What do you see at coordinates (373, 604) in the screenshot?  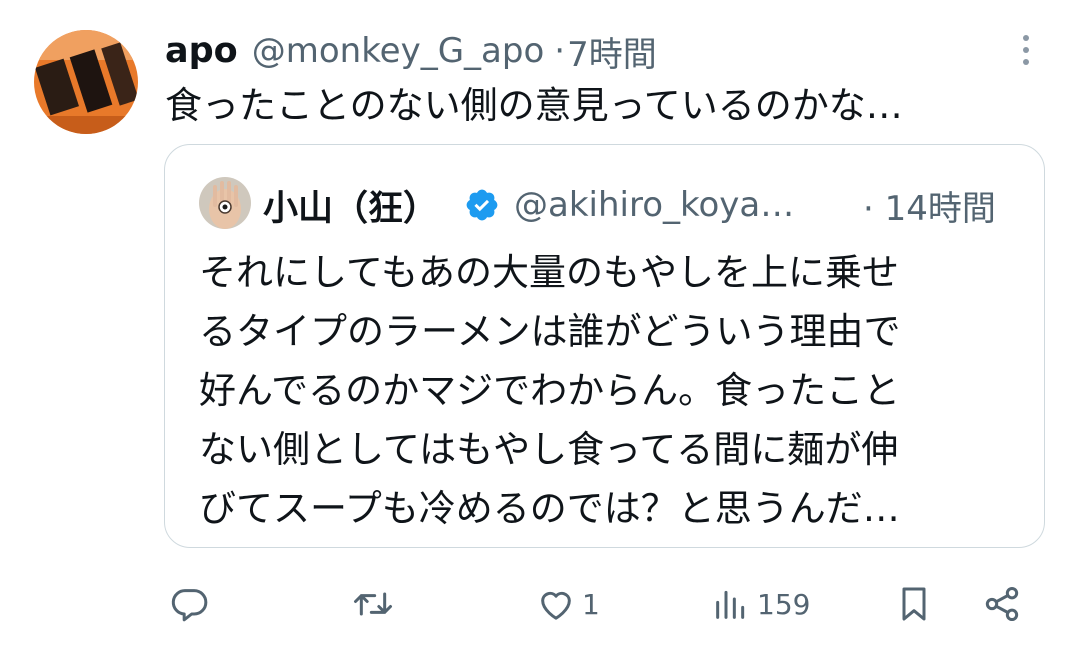 I see `retweet-icon` at bounding box center [373, 604].